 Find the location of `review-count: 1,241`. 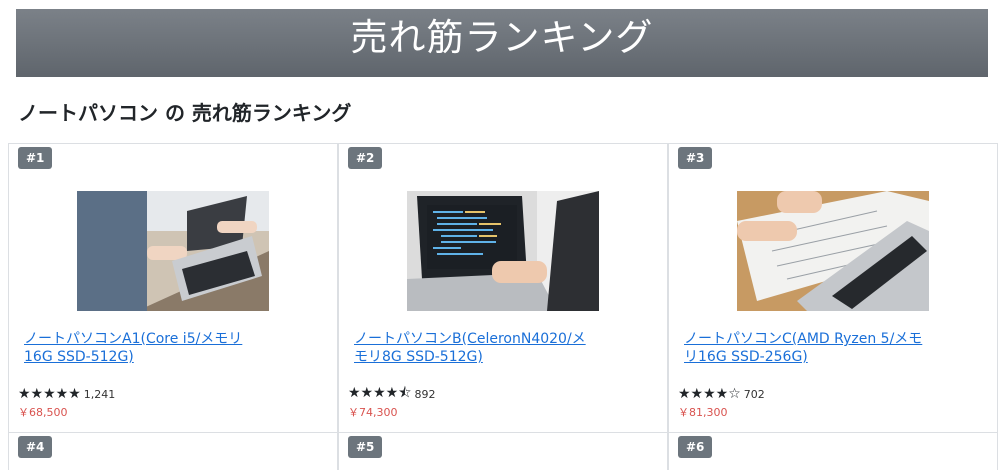

review-count: 1,241 is located at coordinates (99, 394).